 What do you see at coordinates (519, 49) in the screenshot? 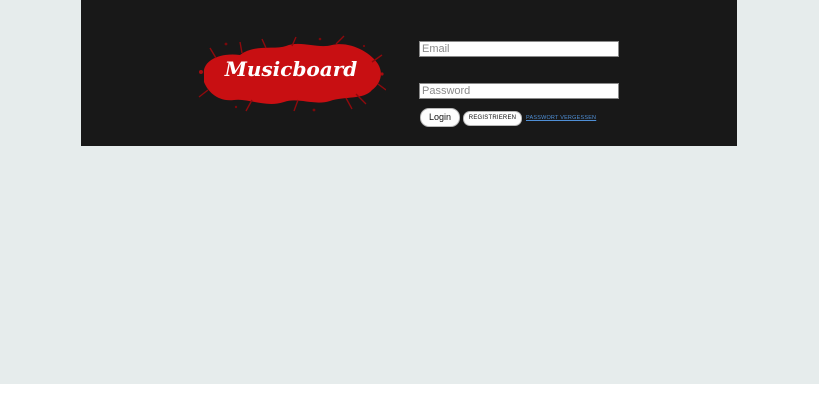
I see `email-field` at bounding box center [519, 49].